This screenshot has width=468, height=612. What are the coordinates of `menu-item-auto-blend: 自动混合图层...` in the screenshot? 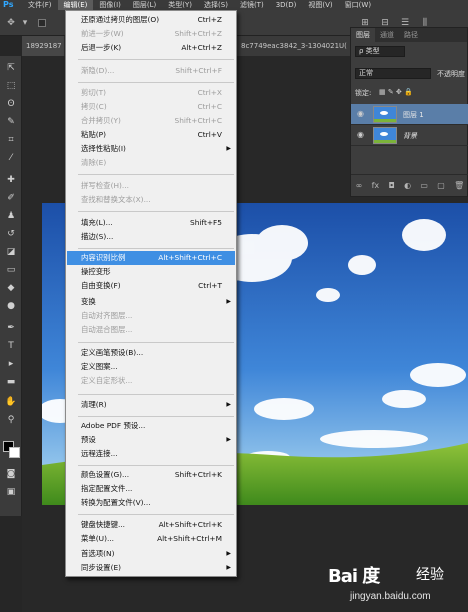 It's located at (151, 330).